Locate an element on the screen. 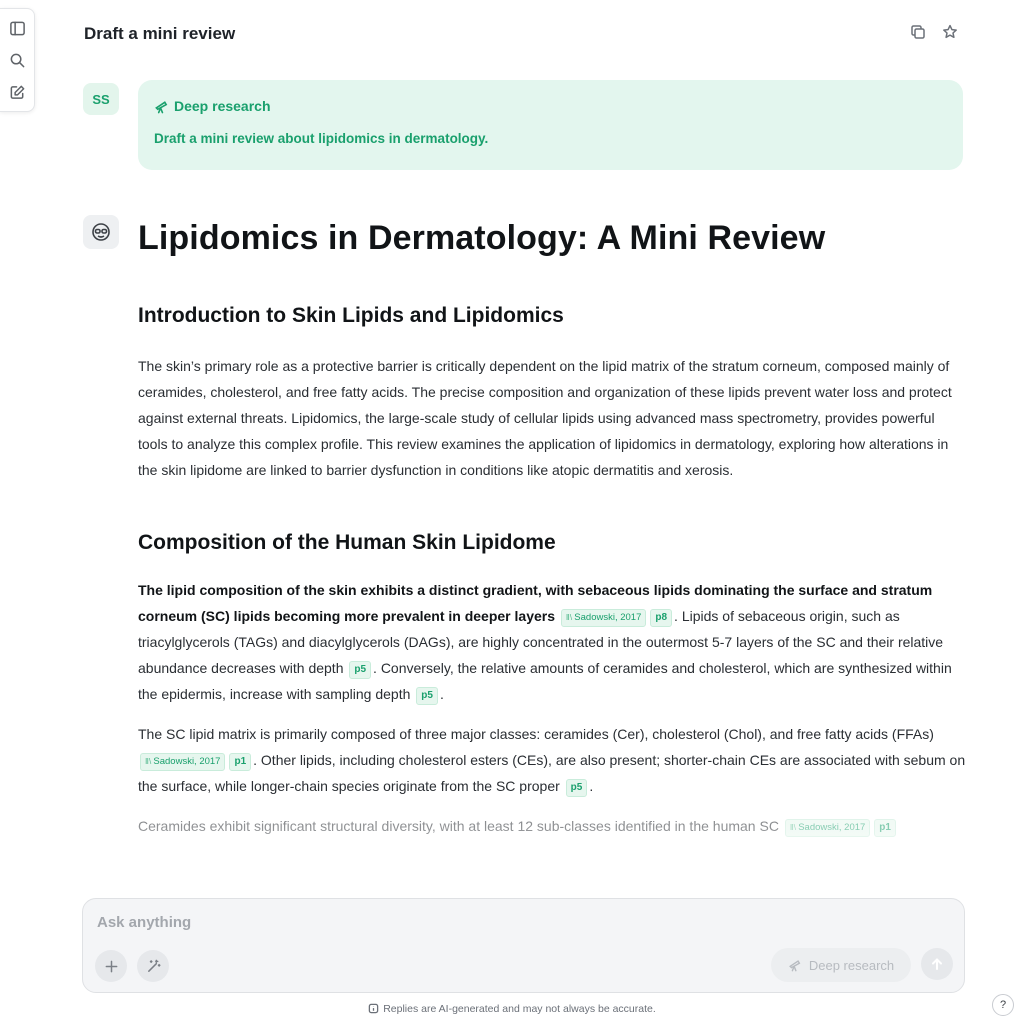  edit-icon is located at coordinates (17, 92).